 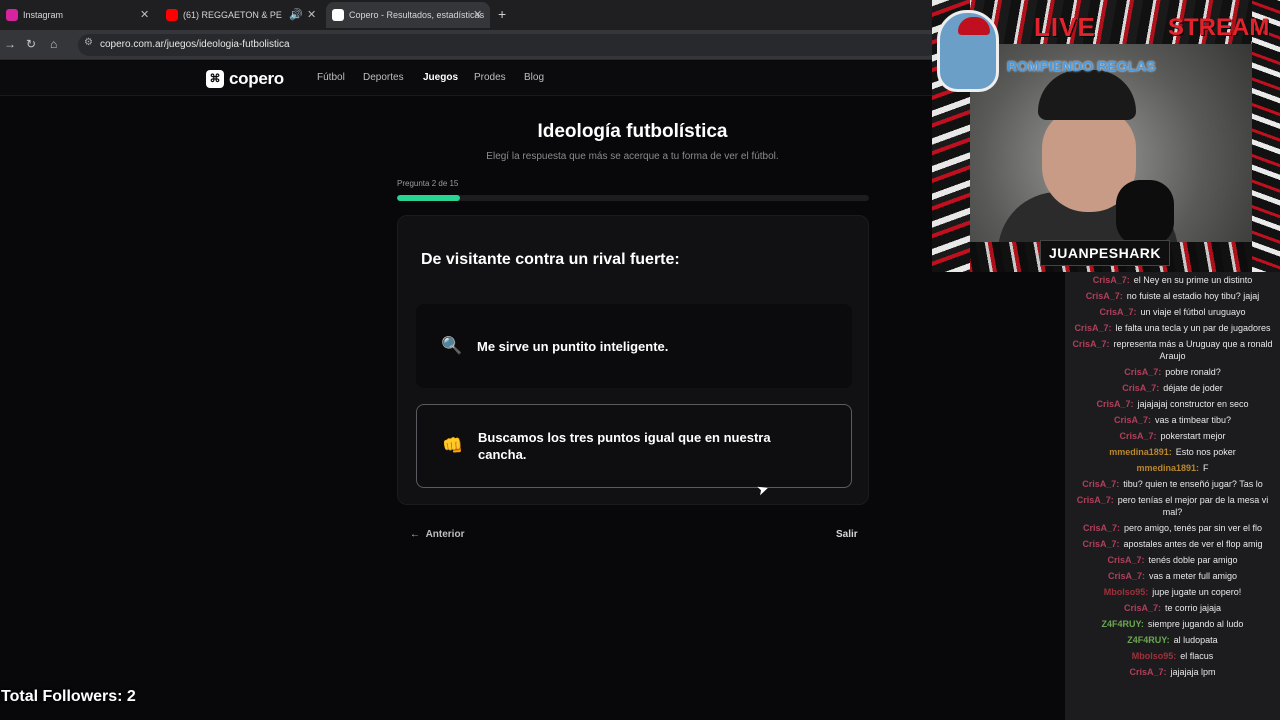 What do you see at coordinates (1193, 436) in the screenshot?
I see `chat-text: pokerstart mejor` at bounding box center [1193, 436].